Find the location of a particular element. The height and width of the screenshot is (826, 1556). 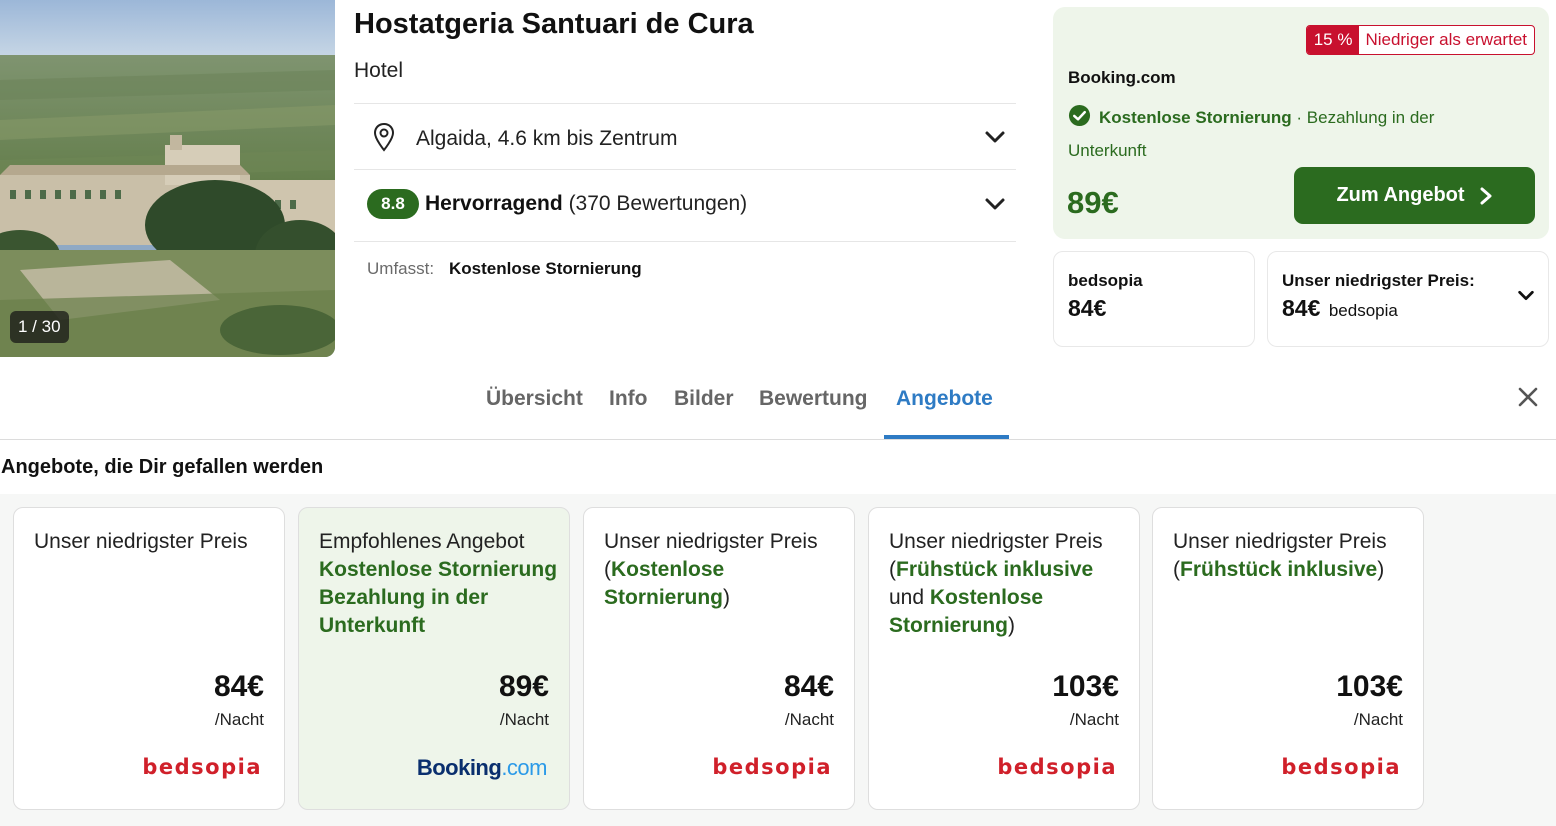

offer-title: Unser niedrigster Preis is located at coordinates (154, 542).